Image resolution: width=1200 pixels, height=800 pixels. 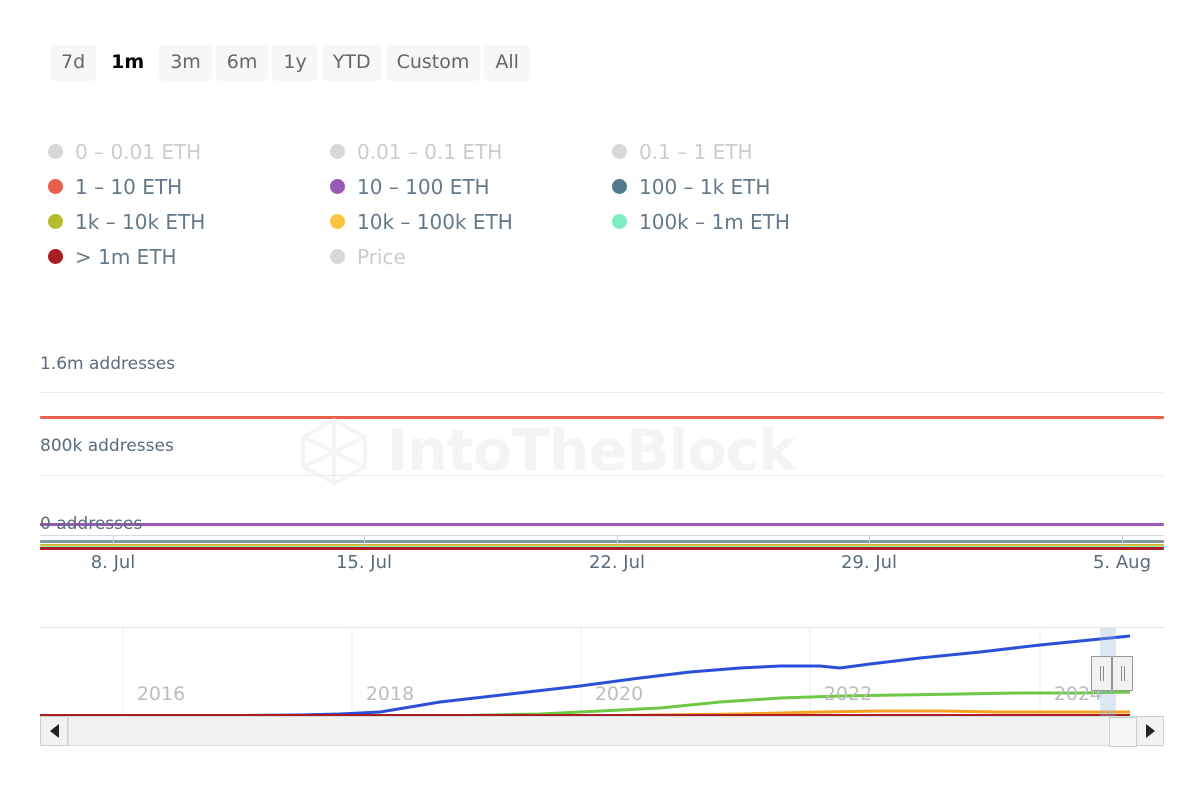 I want to click on series-line-1-10-eth, so click(x=602, y=417).